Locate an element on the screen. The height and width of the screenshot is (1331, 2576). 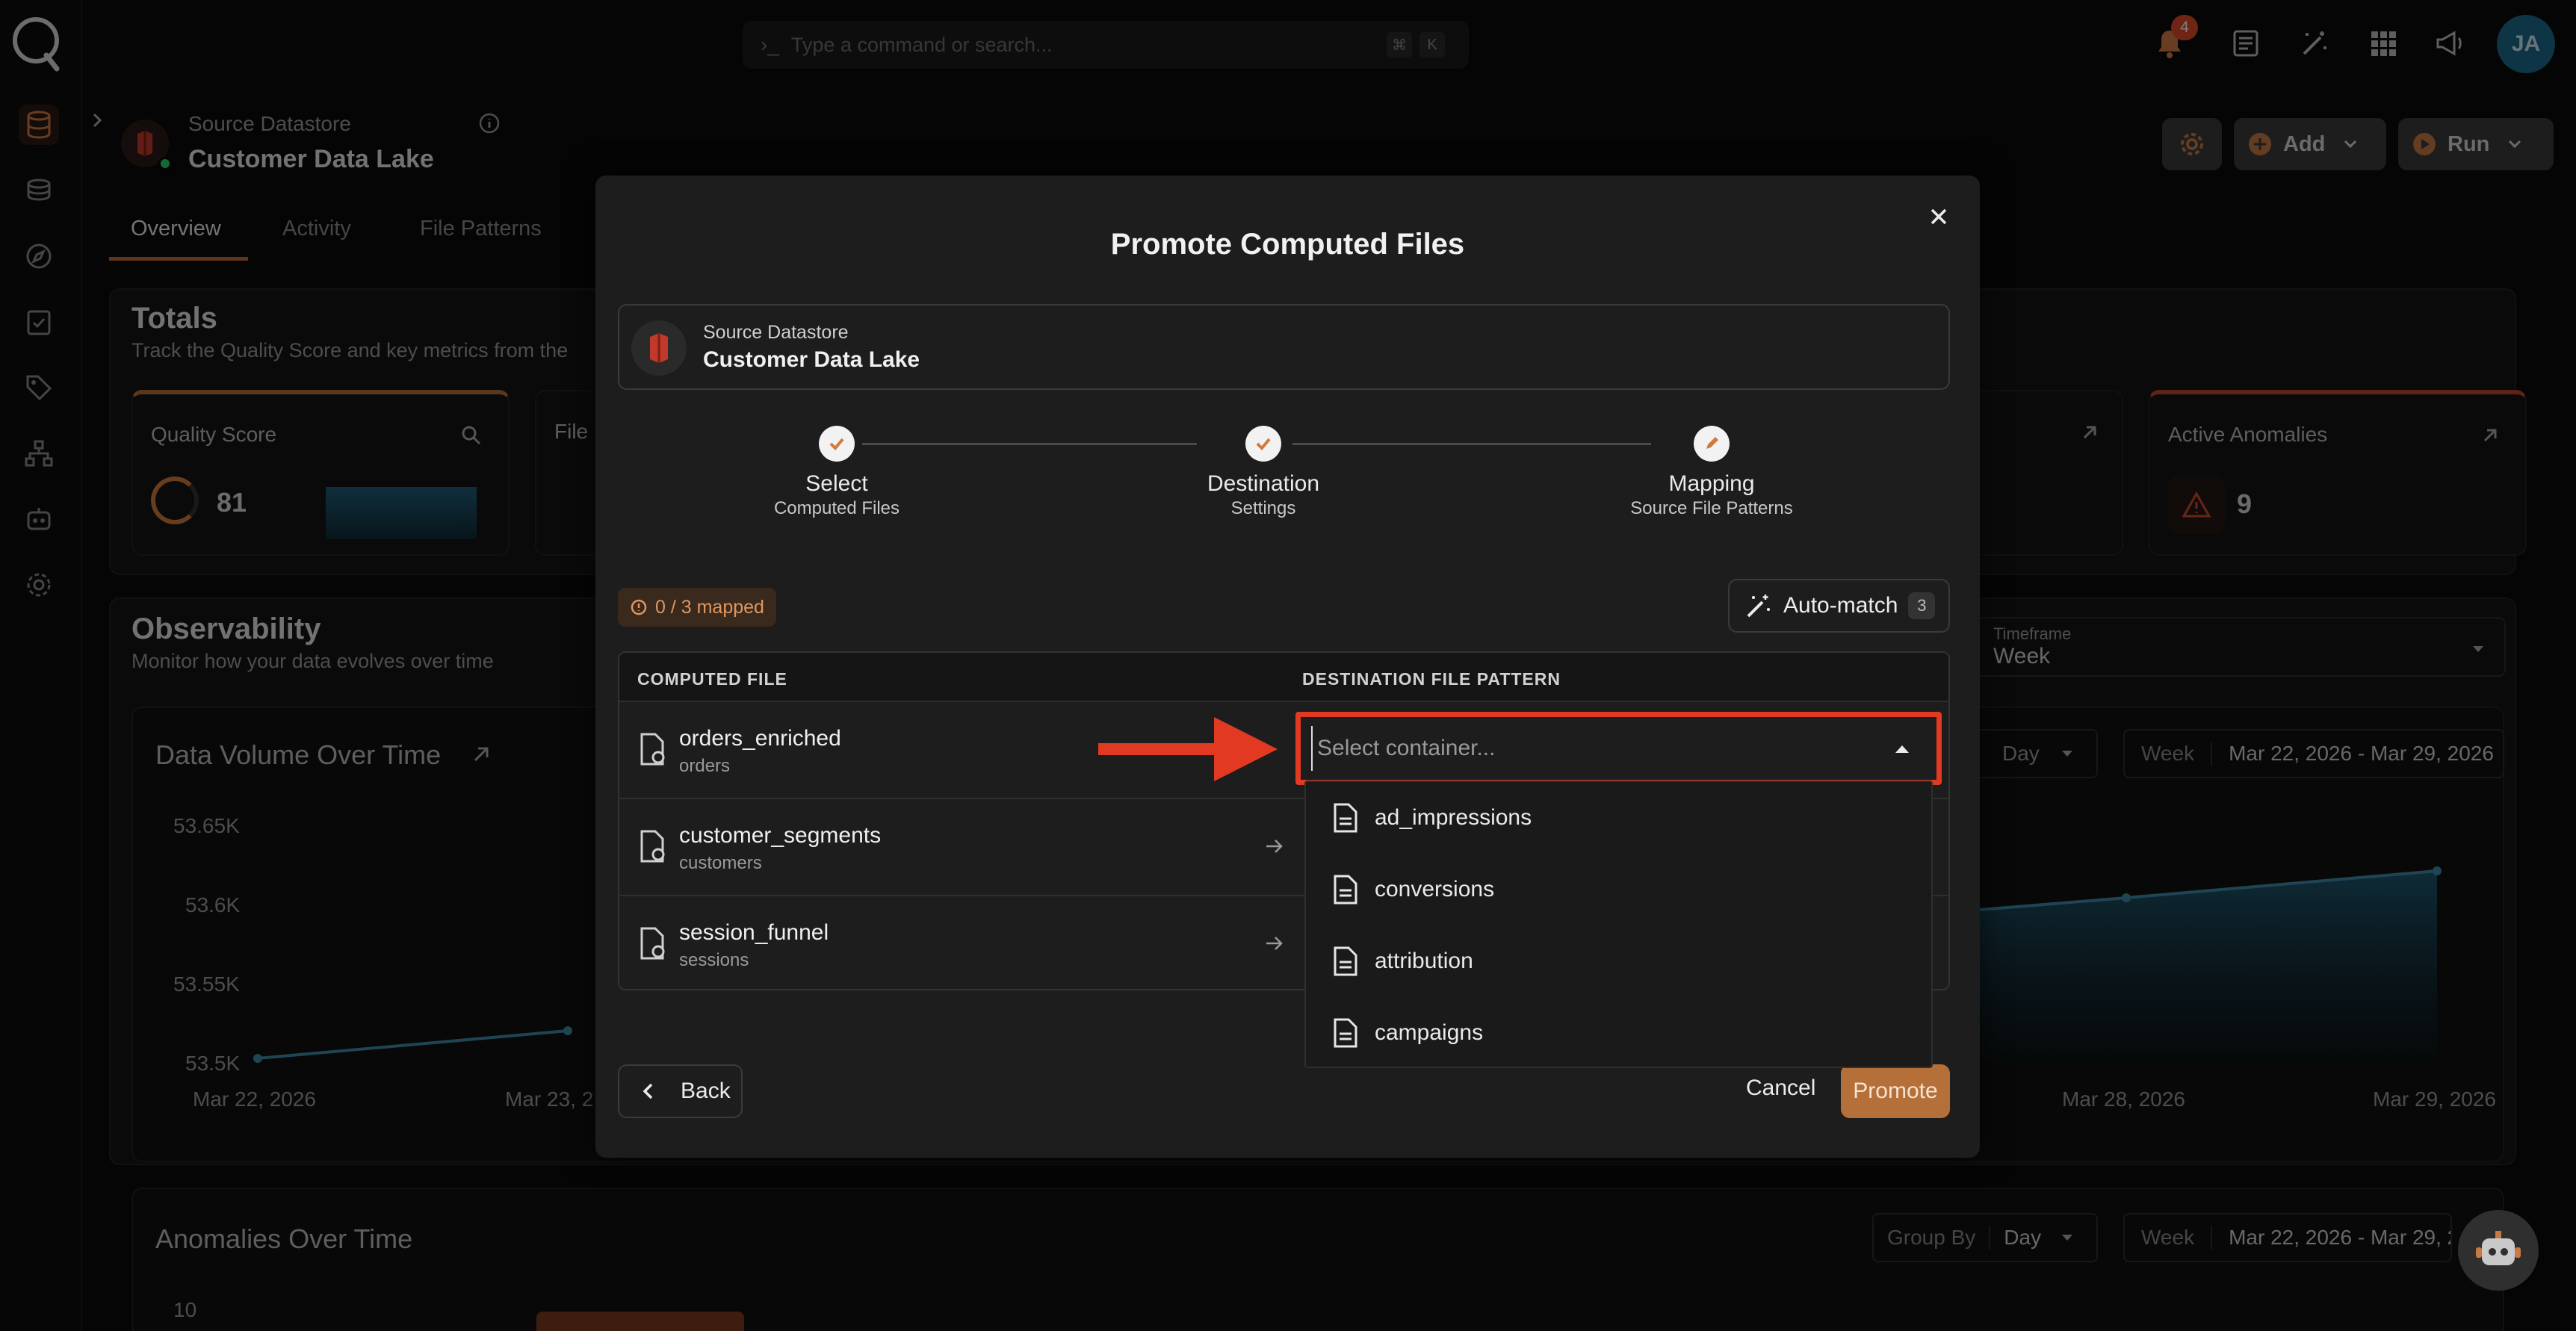
row-file-source: customers is located at coordinates (720, 863).